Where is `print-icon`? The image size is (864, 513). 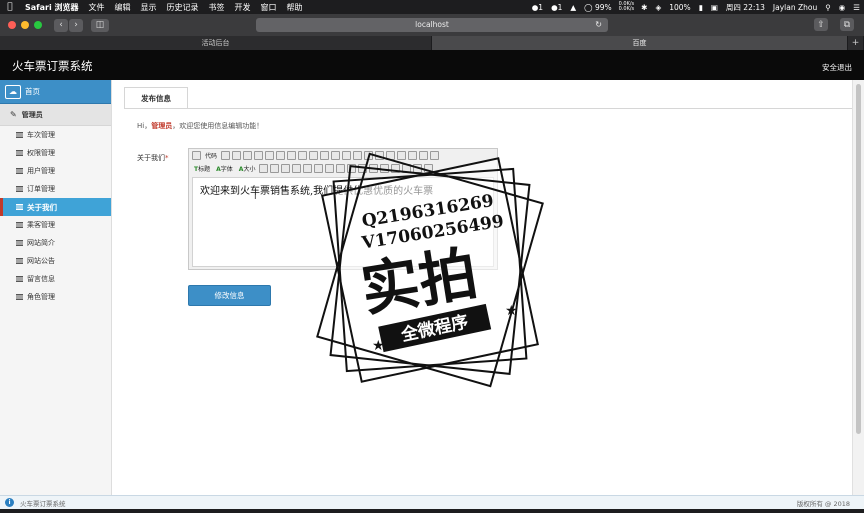
print-icon is located at coordinates (270, 155).